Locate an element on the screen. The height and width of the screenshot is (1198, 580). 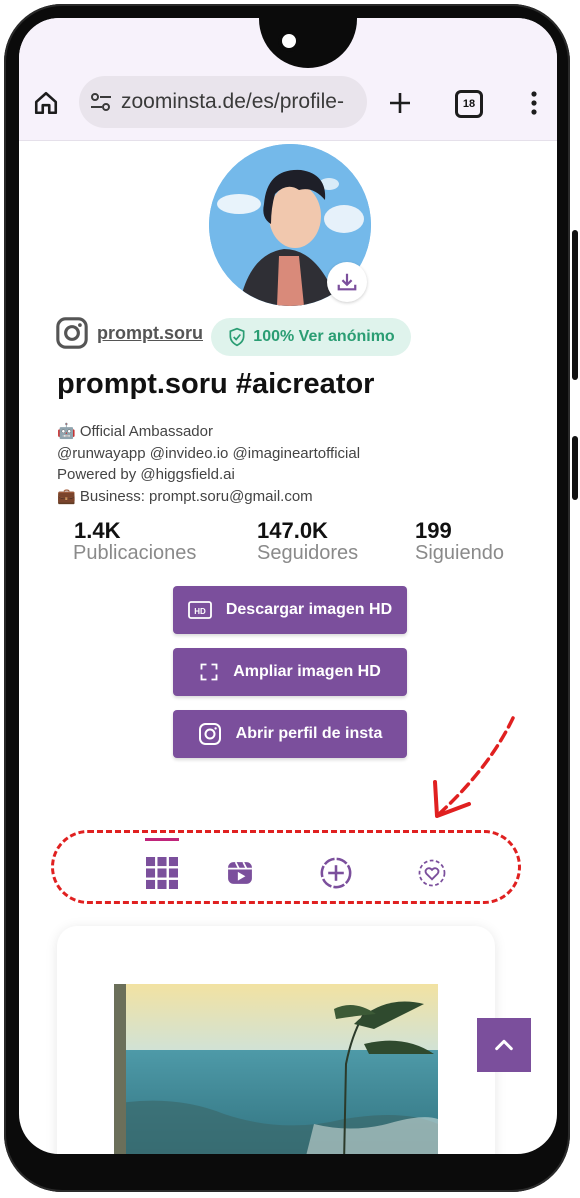
new-tab-icon is located at coordinates (400, 103).